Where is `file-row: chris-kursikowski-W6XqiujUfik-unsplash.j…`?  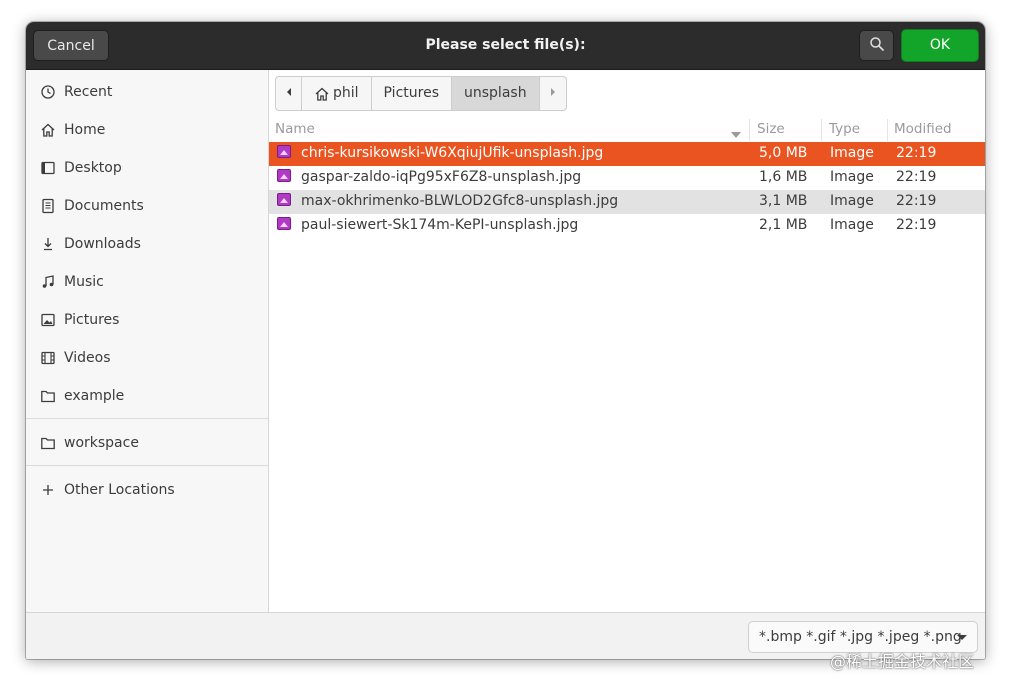 file-row: chris-kursikowski-W6XqiujUfik-unsplash.j… is located at coordinates (627, 154).